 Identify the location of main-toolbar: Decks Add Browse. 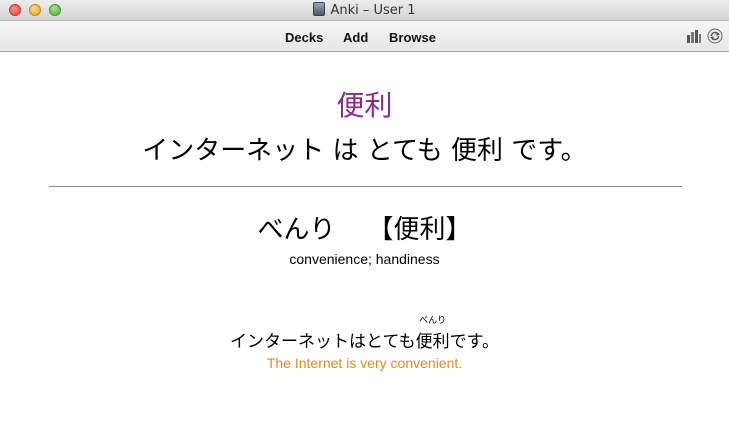
(364, 36).